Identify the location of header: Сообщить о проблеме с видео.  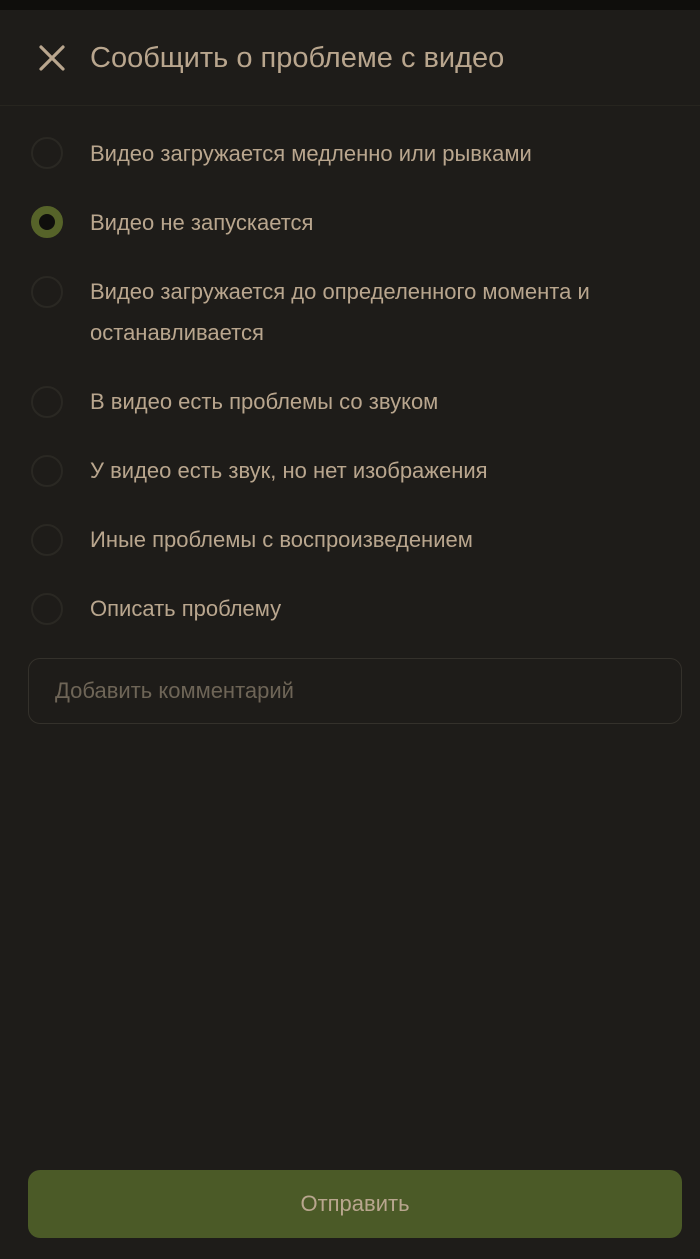
(350, 58).